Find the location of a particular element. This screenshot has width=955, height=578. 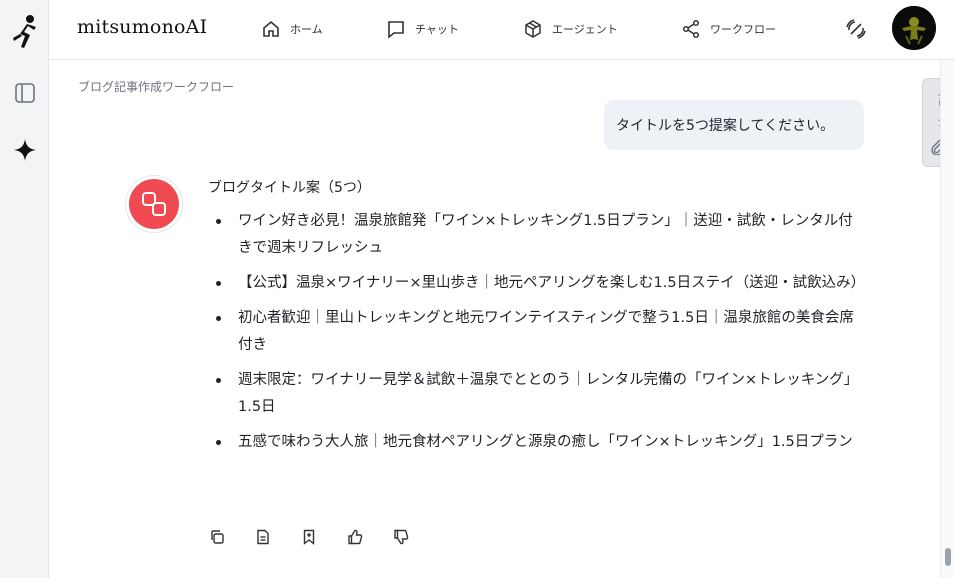

nav-agent: エージェント is located at coordinates (570, 29).